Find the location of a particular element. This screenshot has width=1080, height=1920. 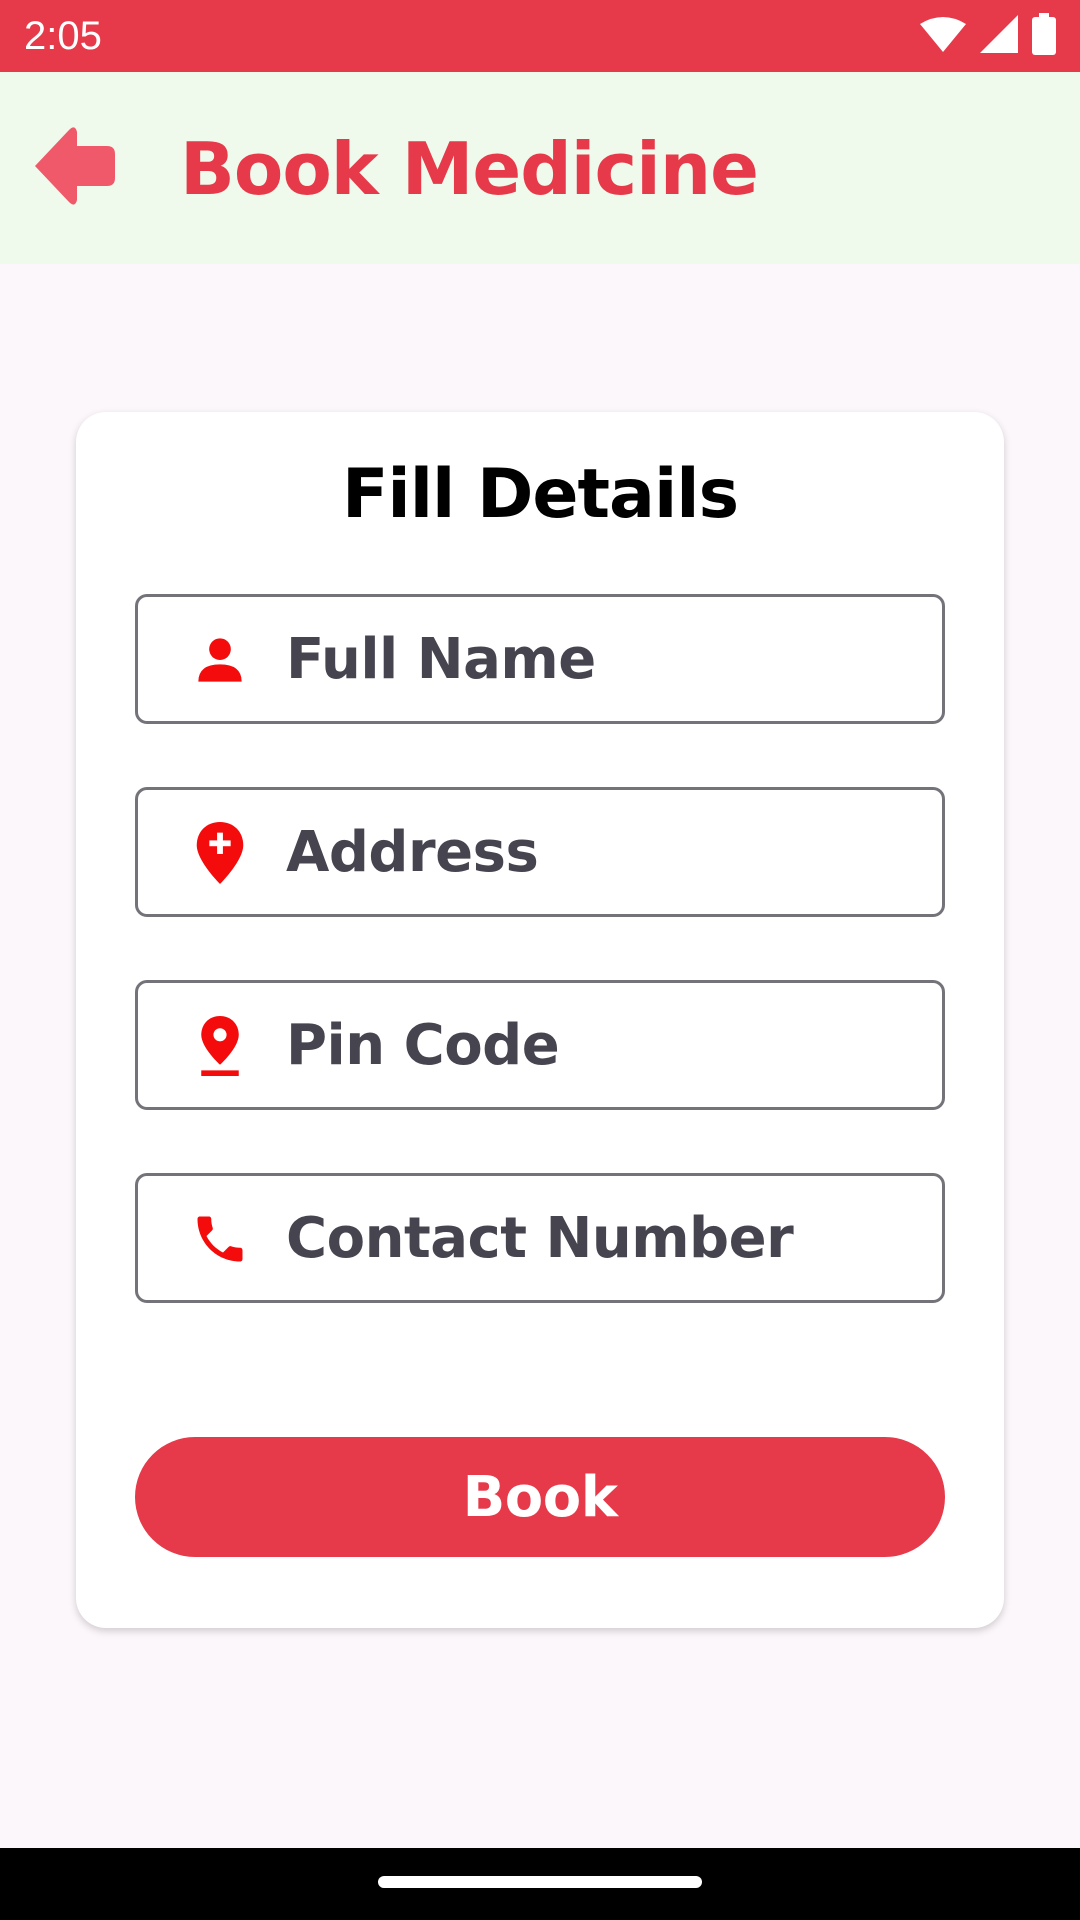

page-title: Book Medicine is located at coordinates (469, 169).